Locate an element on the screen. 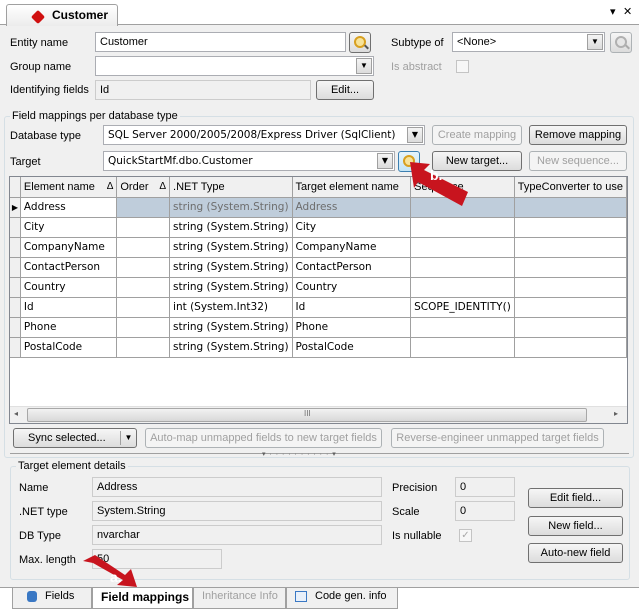 This screenshot has width=639, height=612. cell-target: ContactPerson is located at coordinates (352, 267).